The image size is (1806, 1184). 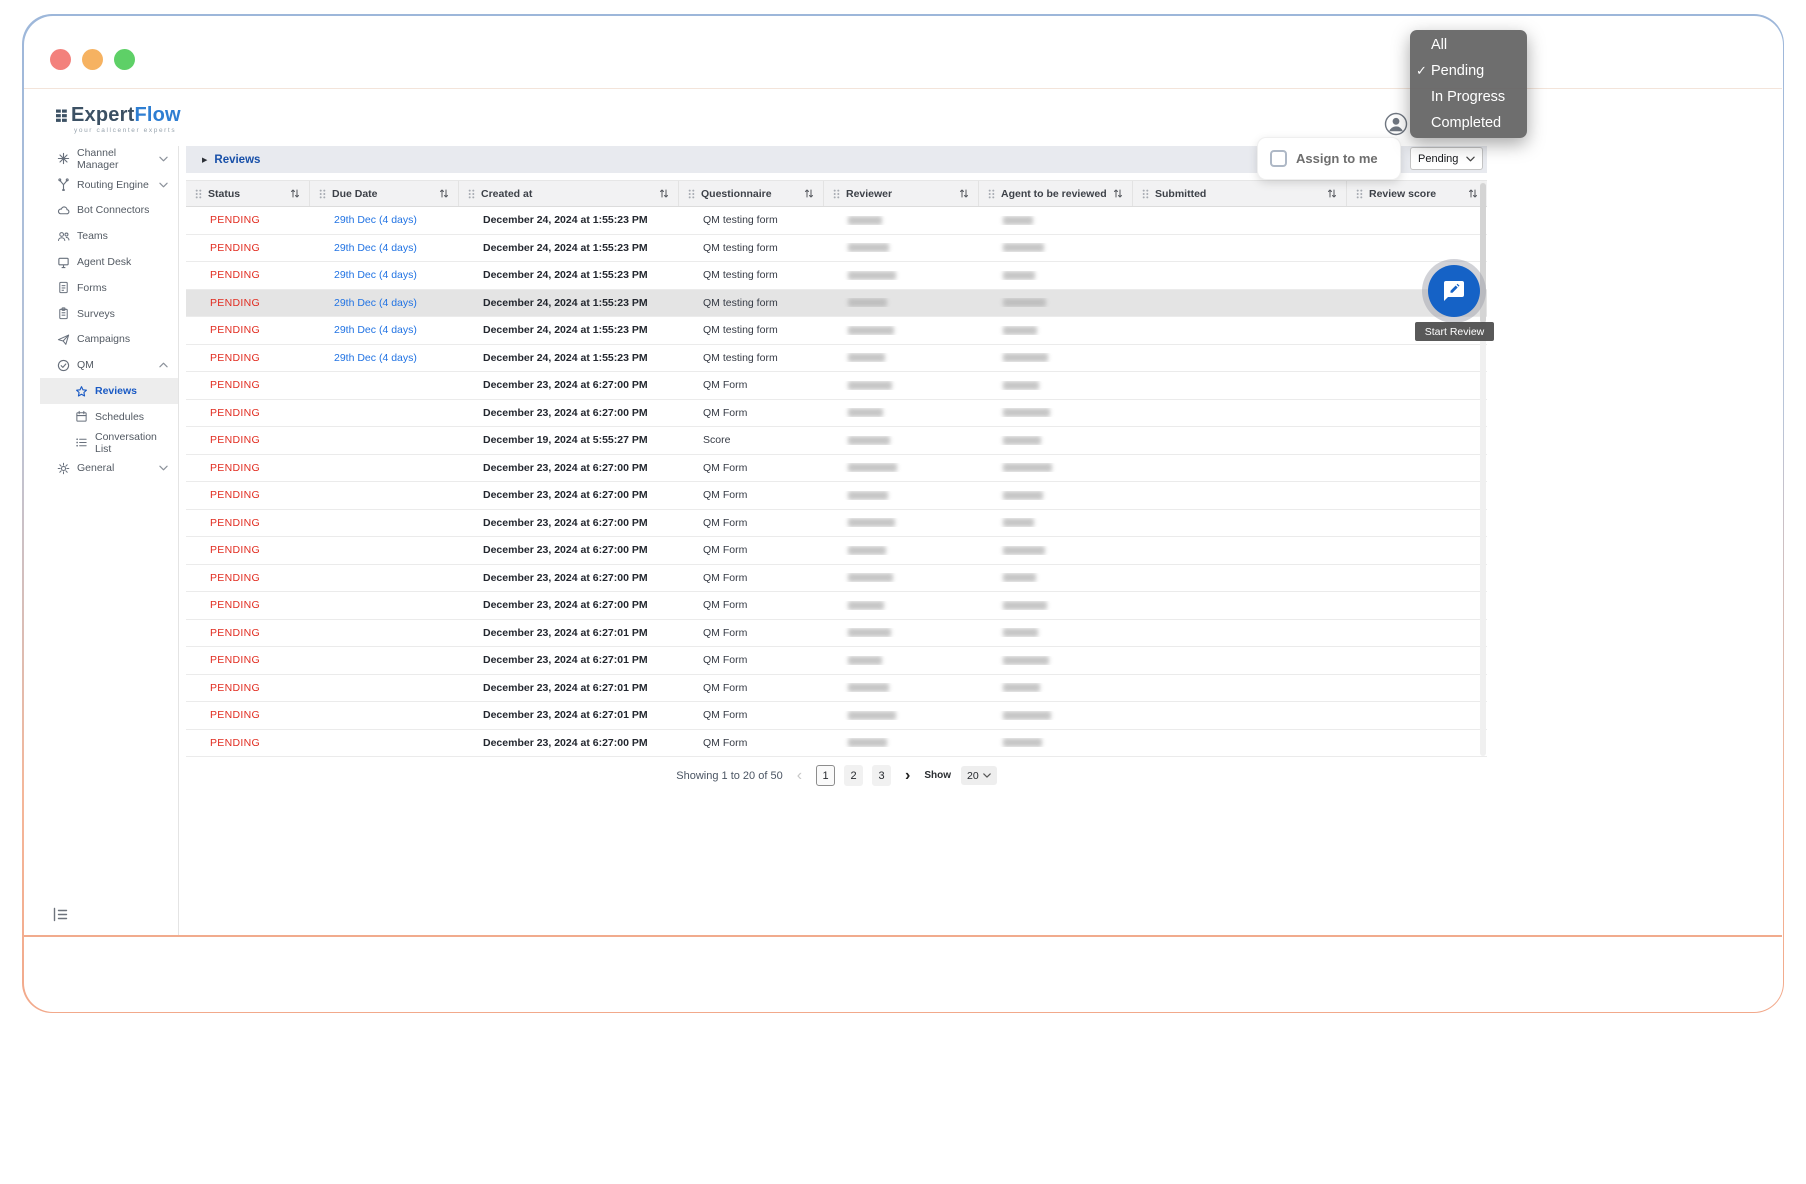 I want to click on pagination: Showing 1 to 20 of 50 ‹ 123 › Show 20, so click(x=836, y=775).